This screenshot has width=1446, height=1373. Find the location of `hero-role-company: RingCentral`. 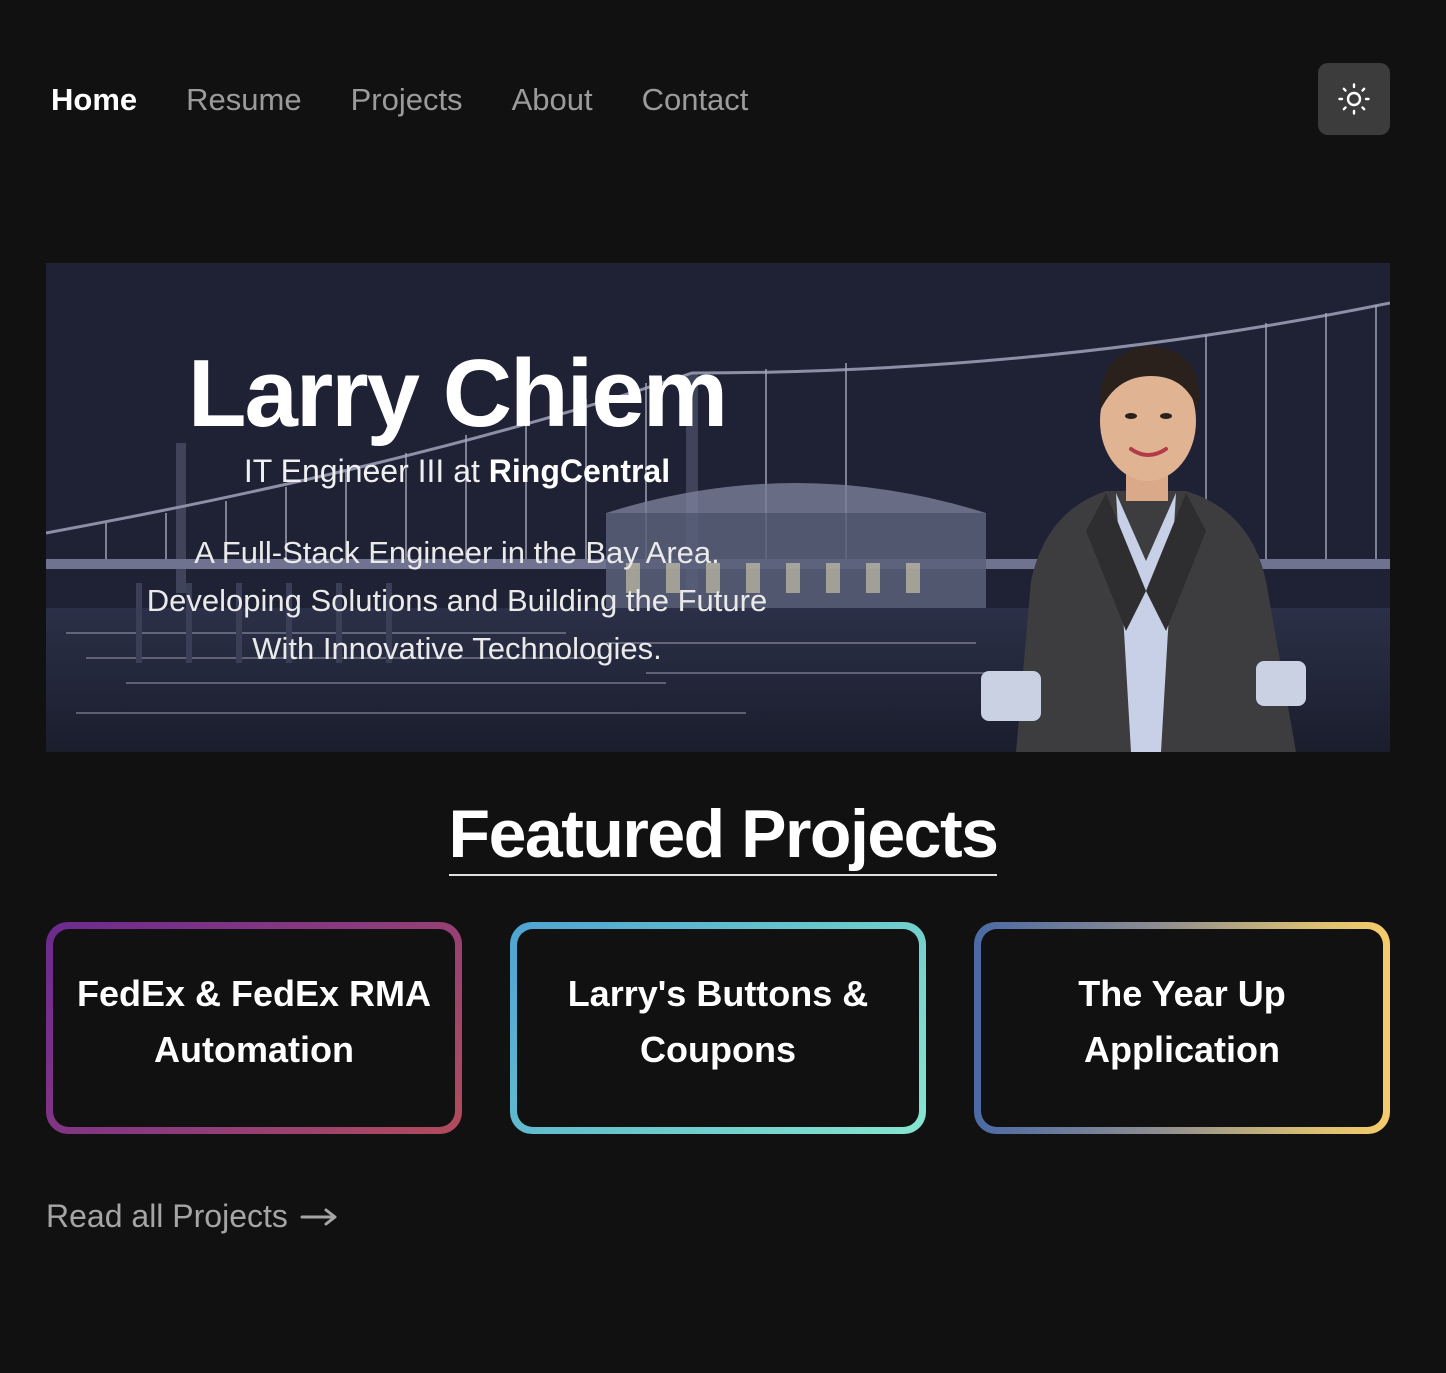

hero-role-company: RingCentral is located at coordinates (579, 471).